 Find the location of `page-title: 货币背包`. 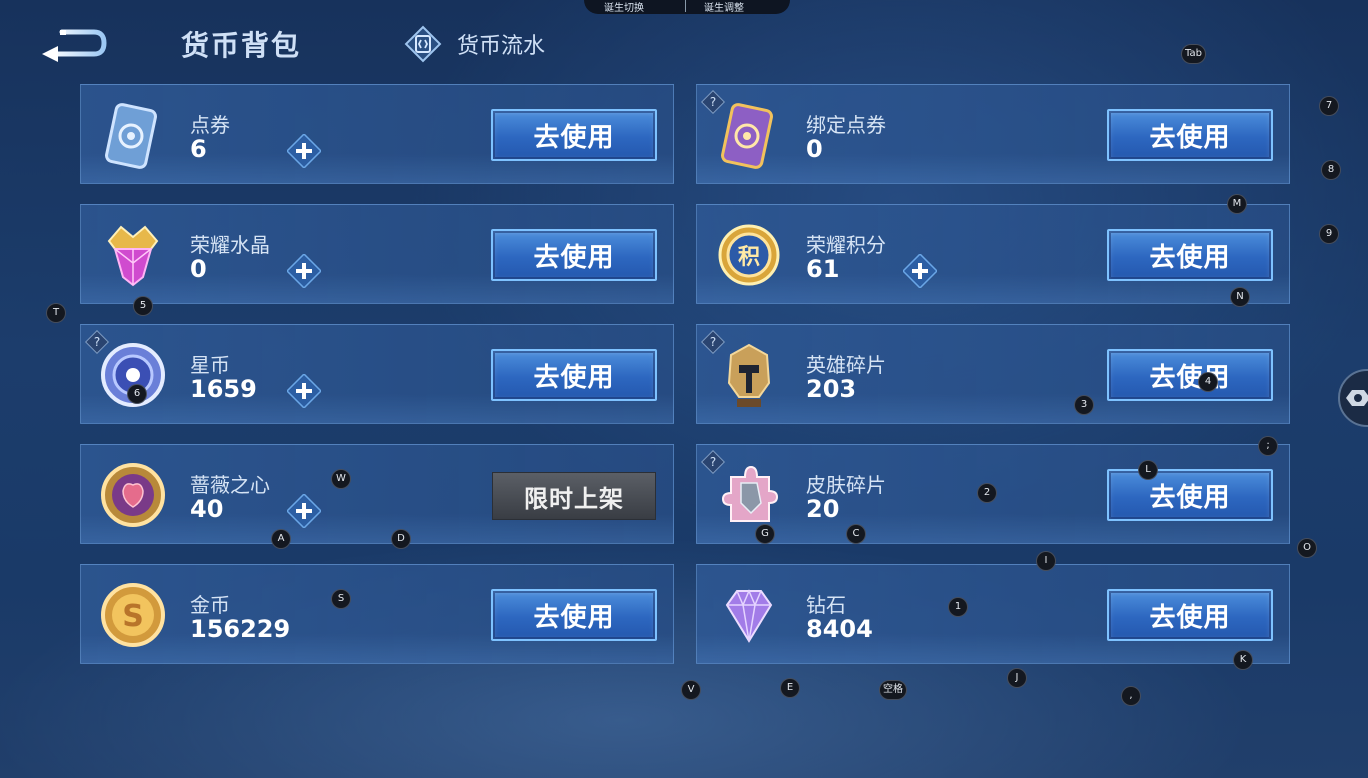

page-title: 货币背包 is located at coordinates (241, 45).